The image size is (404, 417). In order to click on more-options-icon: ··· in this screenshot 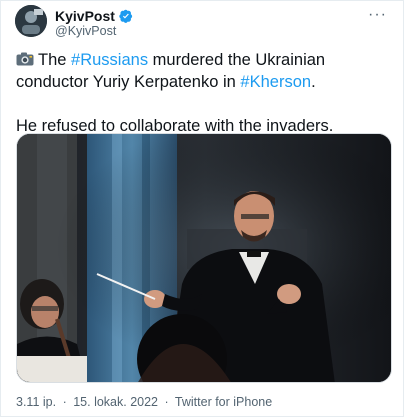, I will do `click(377, 15)`.